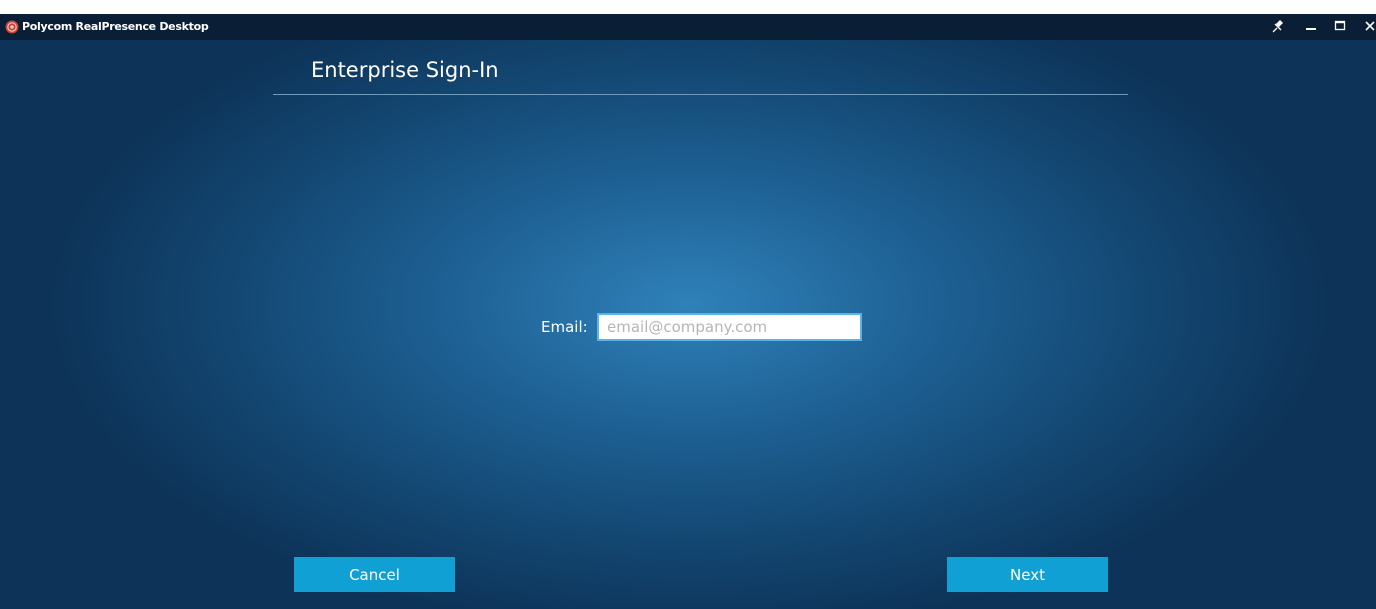 This screenshot has height=609, width=1376. Describe the element at coordinates (1277, 27) in the screenshot. I see `pin-icon` at that location.